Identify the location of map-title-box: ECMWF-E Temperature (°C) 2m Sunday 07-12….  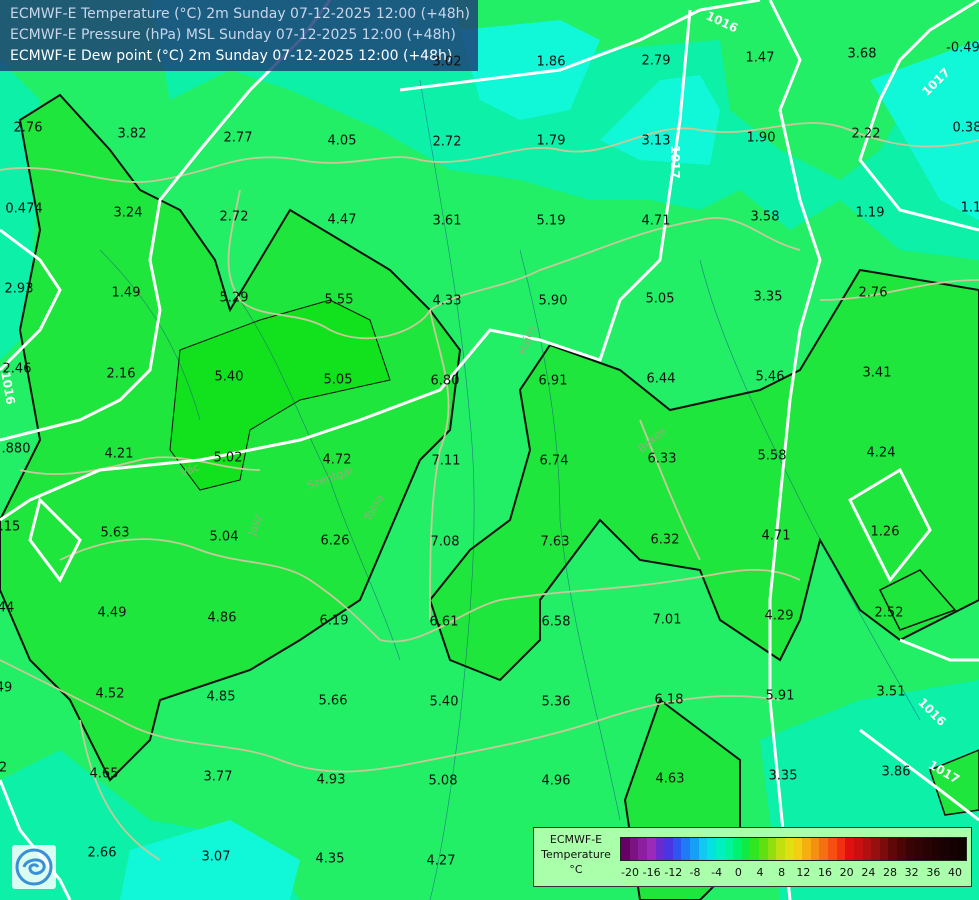
(239, 35).